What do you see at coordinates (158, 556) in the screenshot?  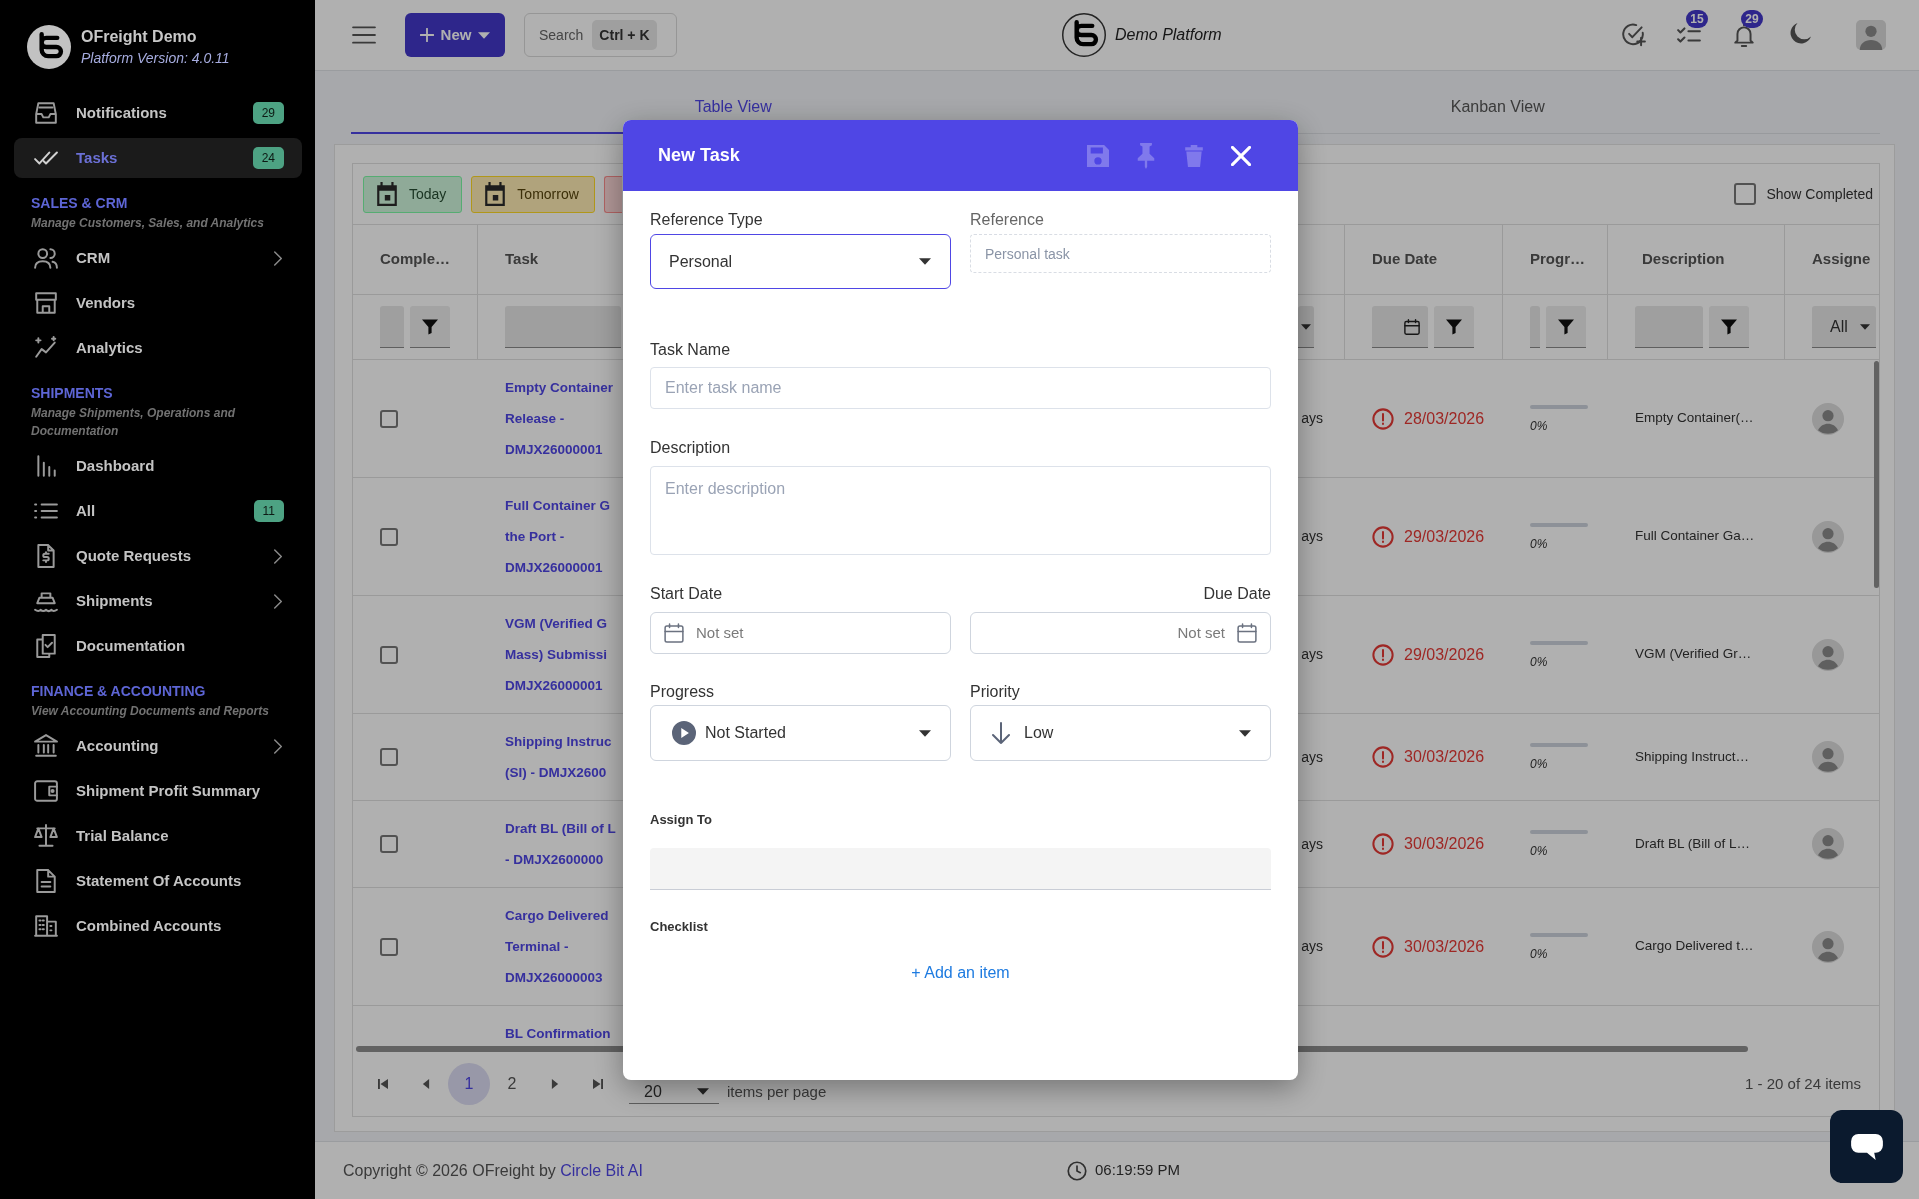 I see `sidebar-item: Quote Requests` at bounding box center [158, 556].